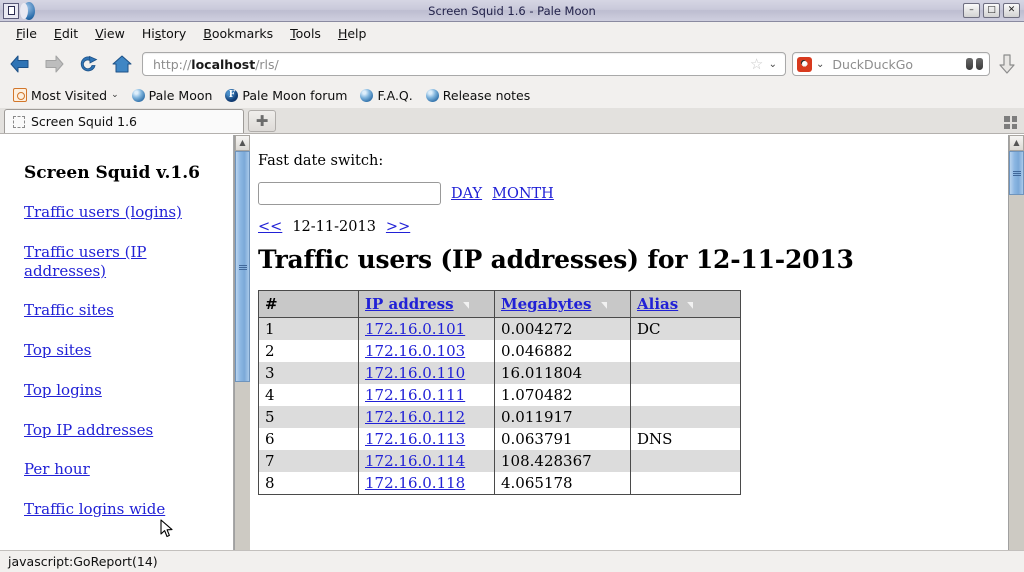  Describe the element at coordinates (820, 64) in the screenshot. I see `search-engine-chevron-icon: ⌄` at that location.